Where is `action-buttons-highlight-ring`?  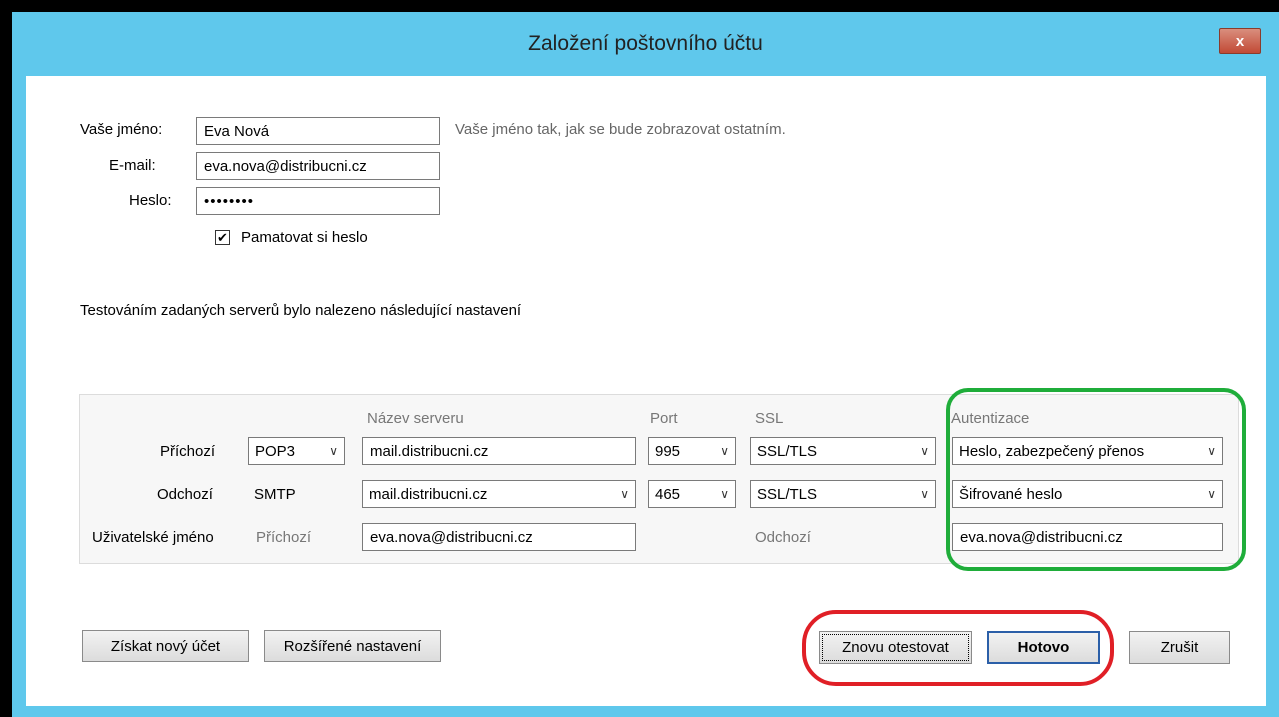
action-buttons-highlight-ring is located at coordinates (958, 648).